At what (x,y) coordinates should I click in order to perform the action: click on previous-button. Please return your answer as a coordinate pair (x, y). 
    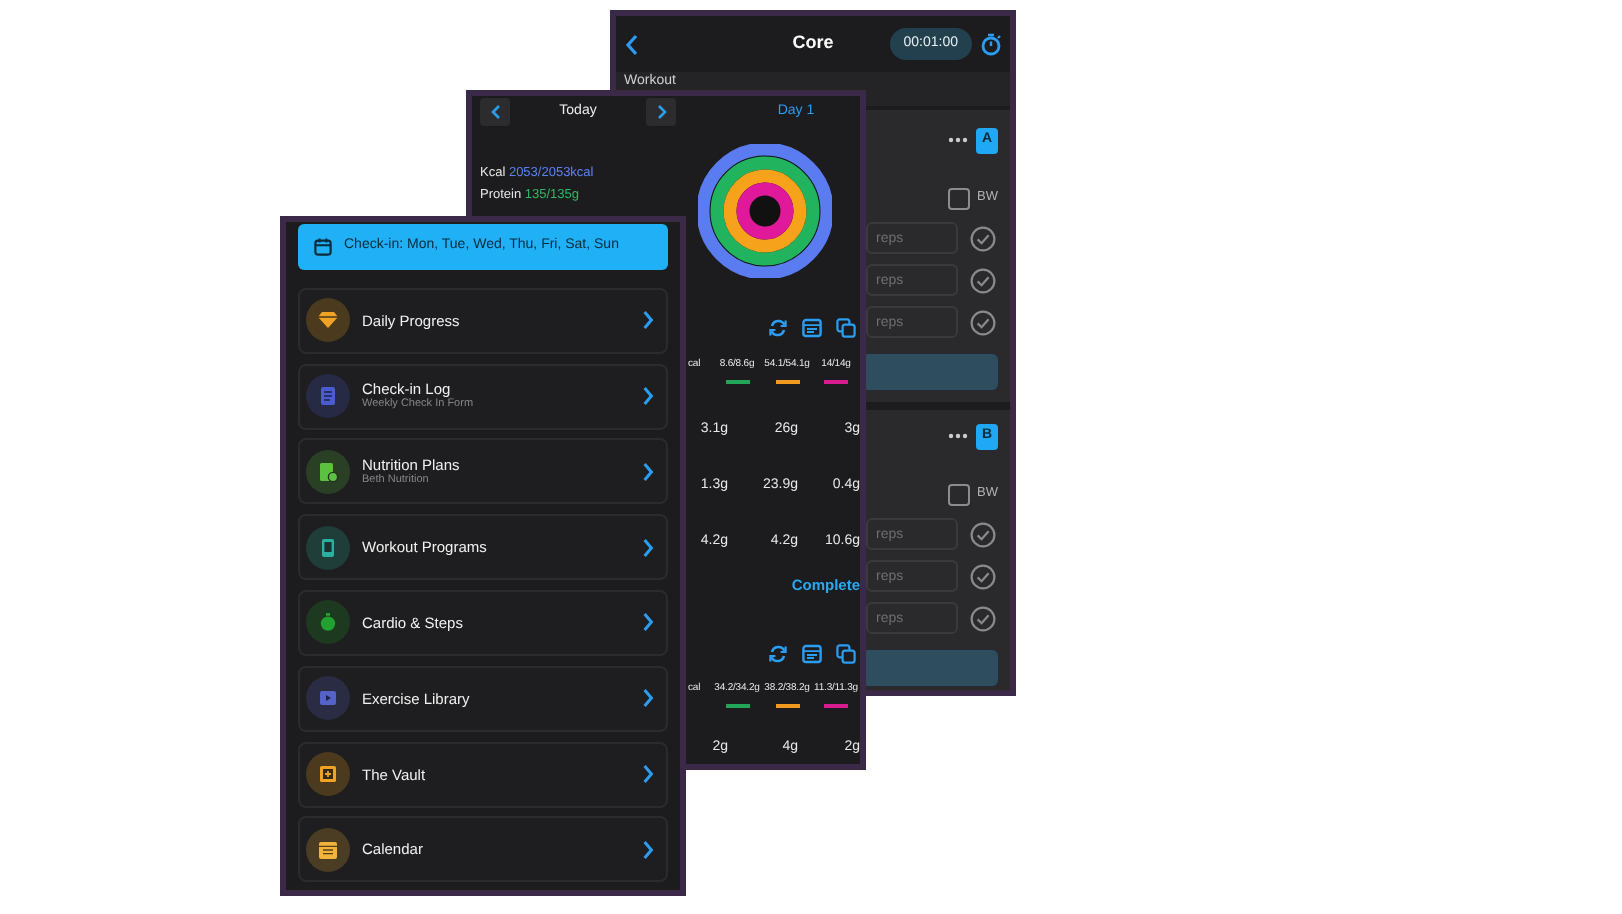
    Looking at the image, I should click on (495, 112).